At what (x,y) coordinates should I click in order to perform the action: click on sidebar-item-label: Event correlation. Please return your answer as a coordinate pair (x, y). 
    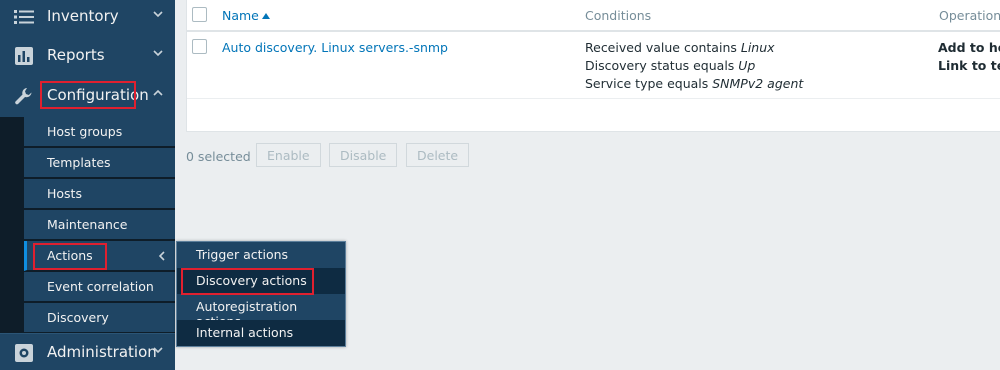
    Looking at the image, I should click on (100, 286).